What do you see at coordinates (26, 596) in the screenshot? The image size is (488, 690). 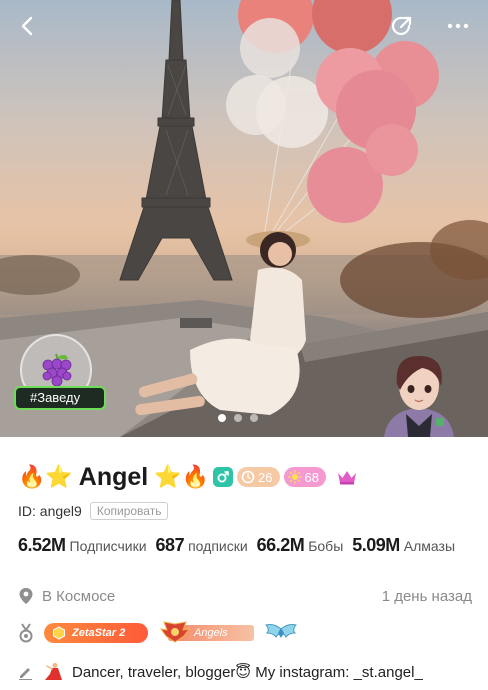 I see `location-pin-icon` at bounding box center [26, 596].